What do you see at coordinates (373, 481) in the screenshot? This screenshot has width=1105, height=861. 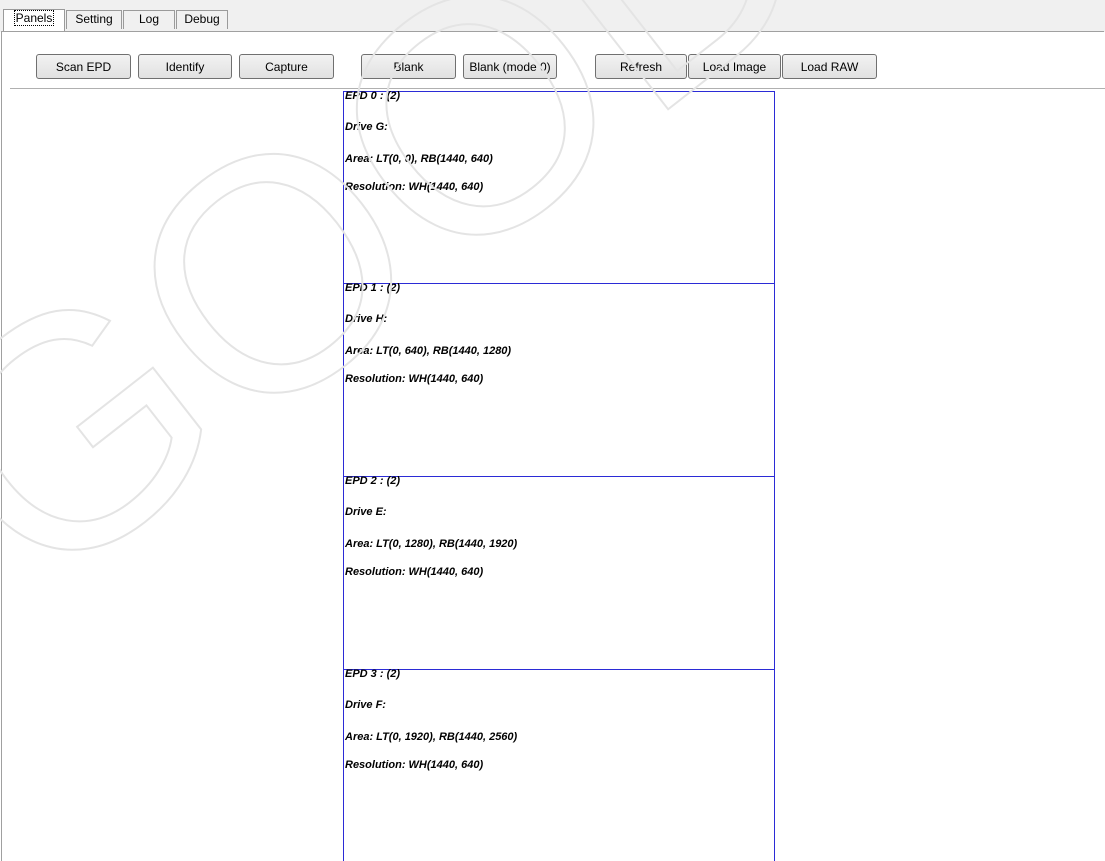 I see `epd-title: EPD 2 : (2)` at bounding box center [373, 481].